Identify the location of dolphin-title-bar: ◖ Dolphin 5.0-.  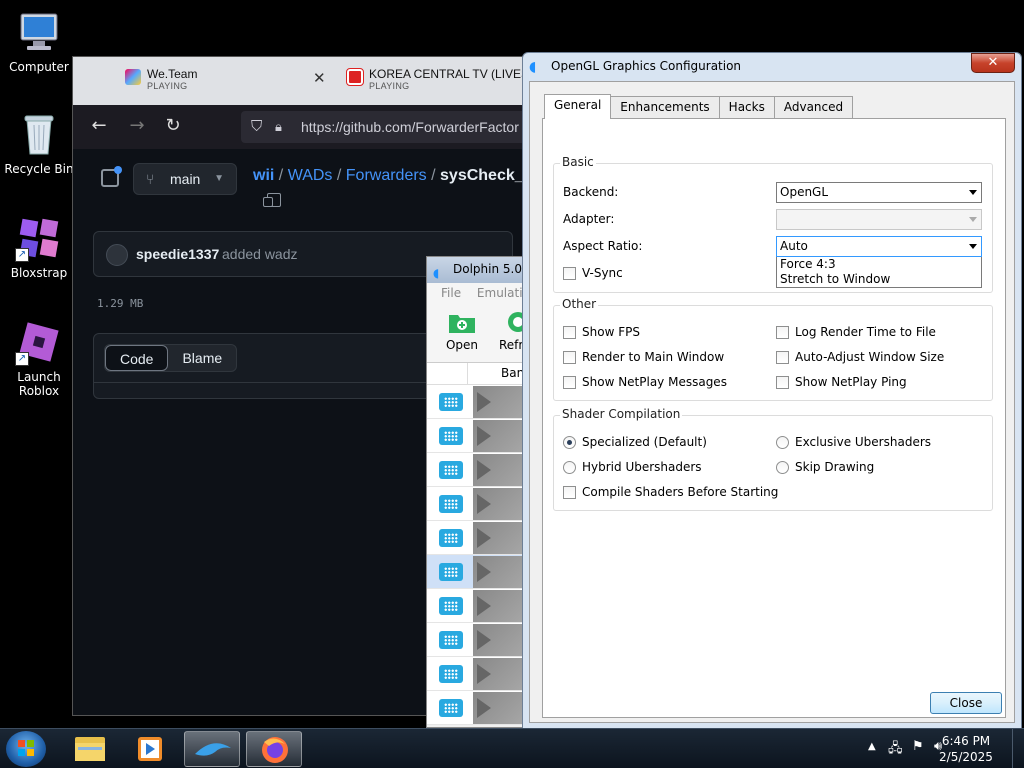
(481, 270).